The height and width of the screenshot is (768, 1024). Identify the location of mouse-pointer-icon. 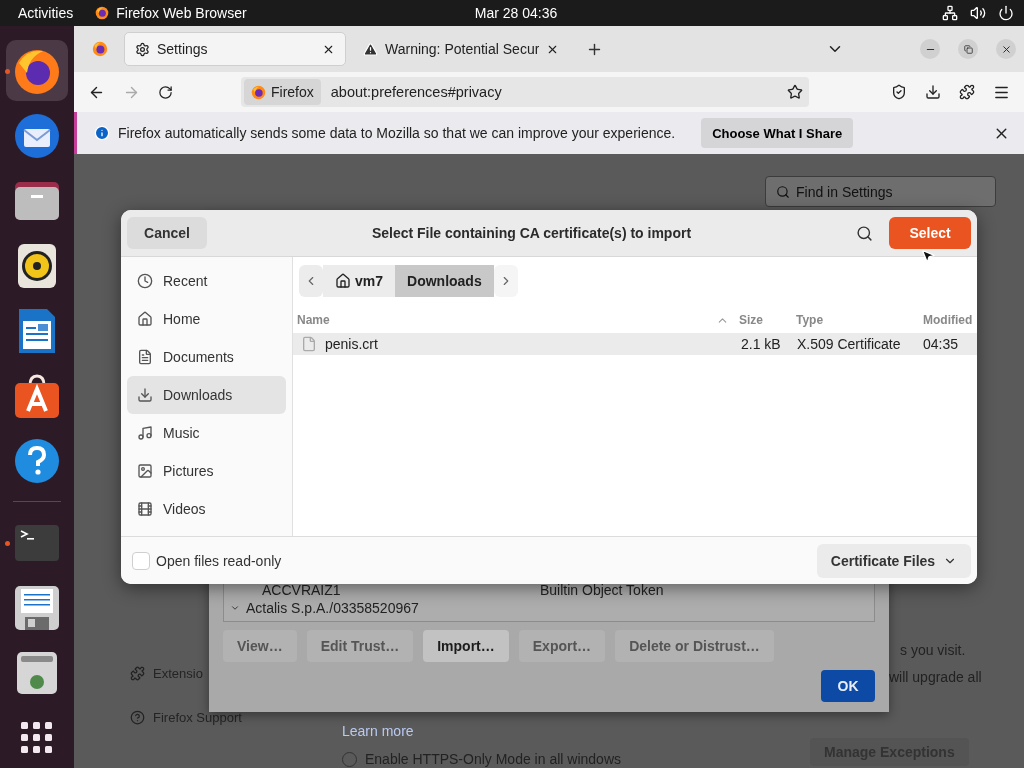
(928, 256).